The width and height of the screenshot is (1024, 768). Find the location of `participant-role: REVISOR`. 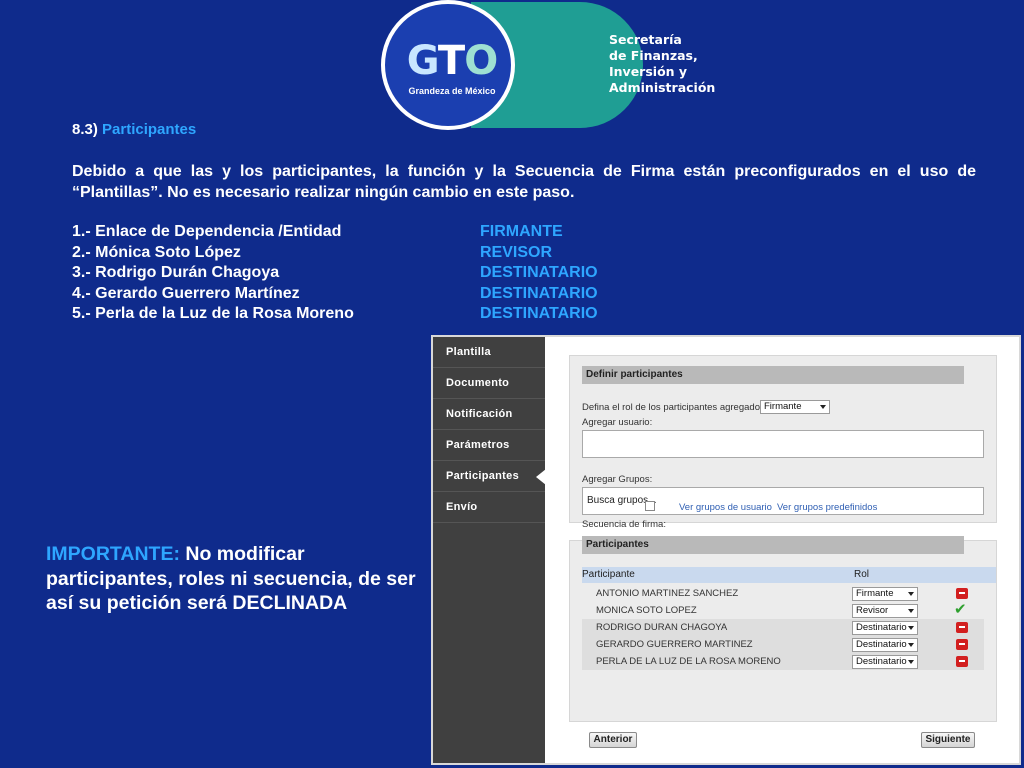

participant-role: REVISOR is located at coordinates (516, 252).